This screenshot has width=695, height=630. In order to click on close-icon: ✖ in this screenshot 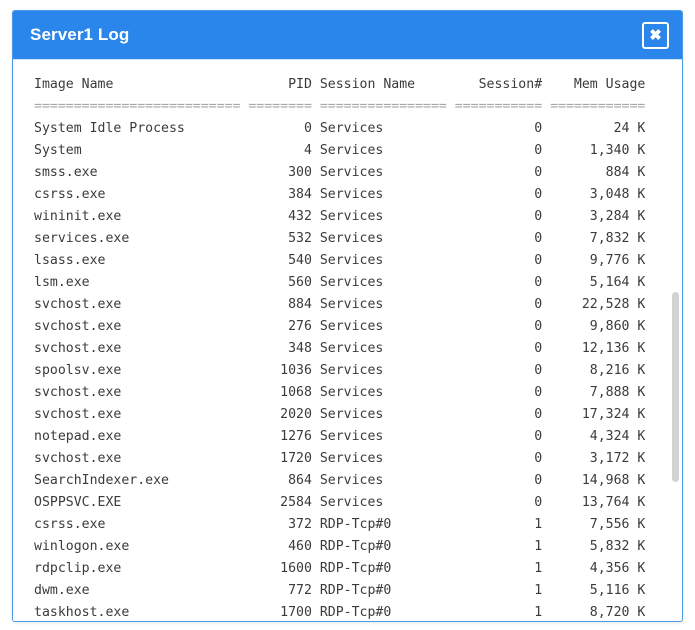, I will do `click(655, 35)`.